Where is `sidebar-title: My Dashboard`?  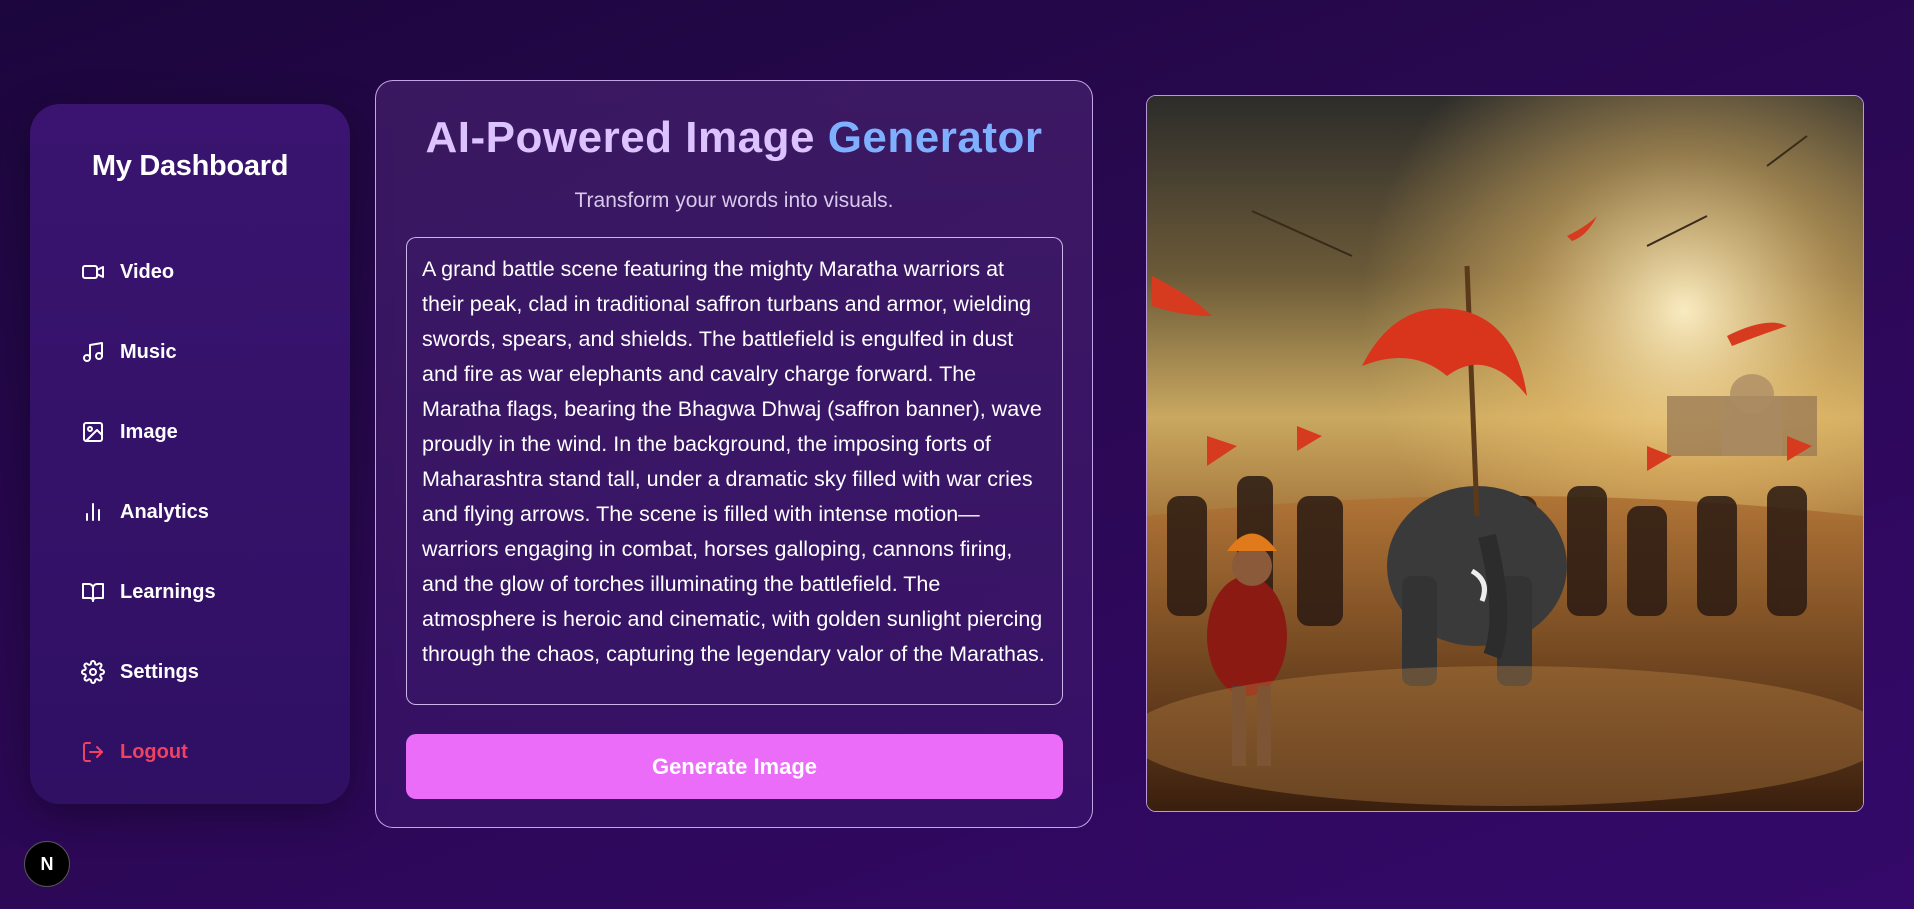
sidebar-title: My Dashboard is located at coordinates (190, 166).